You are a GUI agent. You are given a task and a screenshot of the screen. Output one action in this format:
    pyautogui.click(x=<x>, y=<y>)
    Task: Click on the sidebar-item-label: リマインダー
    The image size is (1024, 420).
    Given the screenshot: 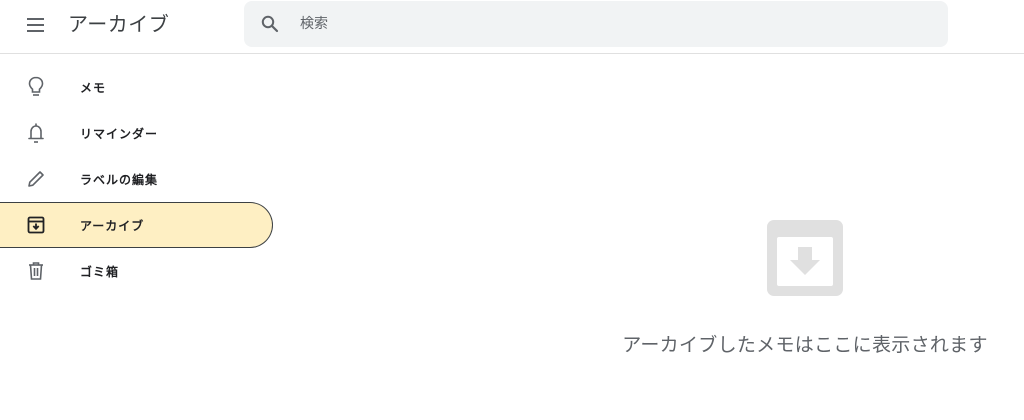 What is the action you would take?
    pyautogui.click(x=119, y=133)
    